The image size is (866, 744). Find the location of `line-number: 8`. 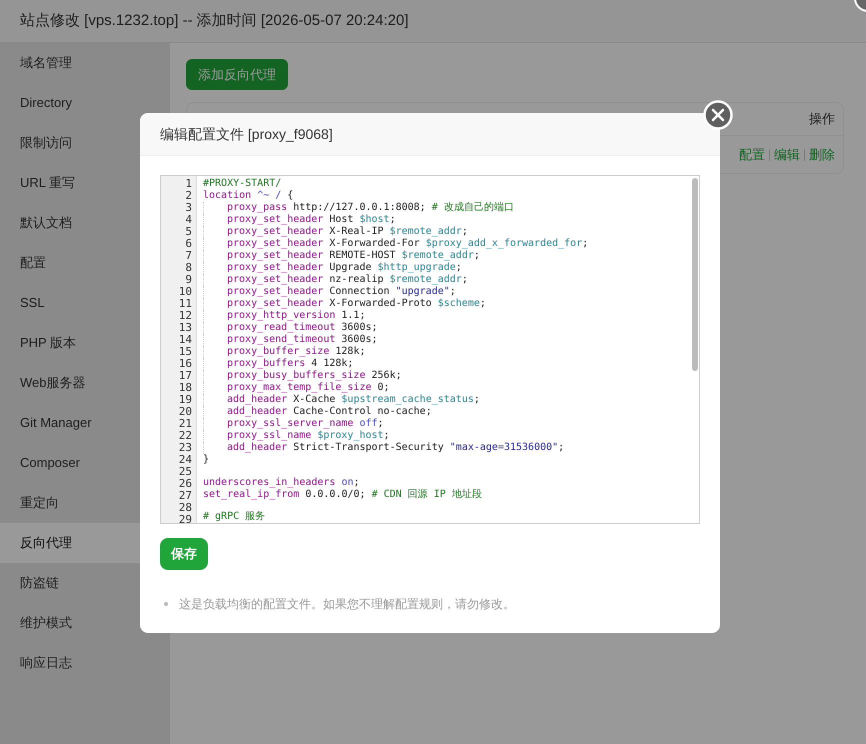

line-number: 8 is located at coordinates (188, 268).